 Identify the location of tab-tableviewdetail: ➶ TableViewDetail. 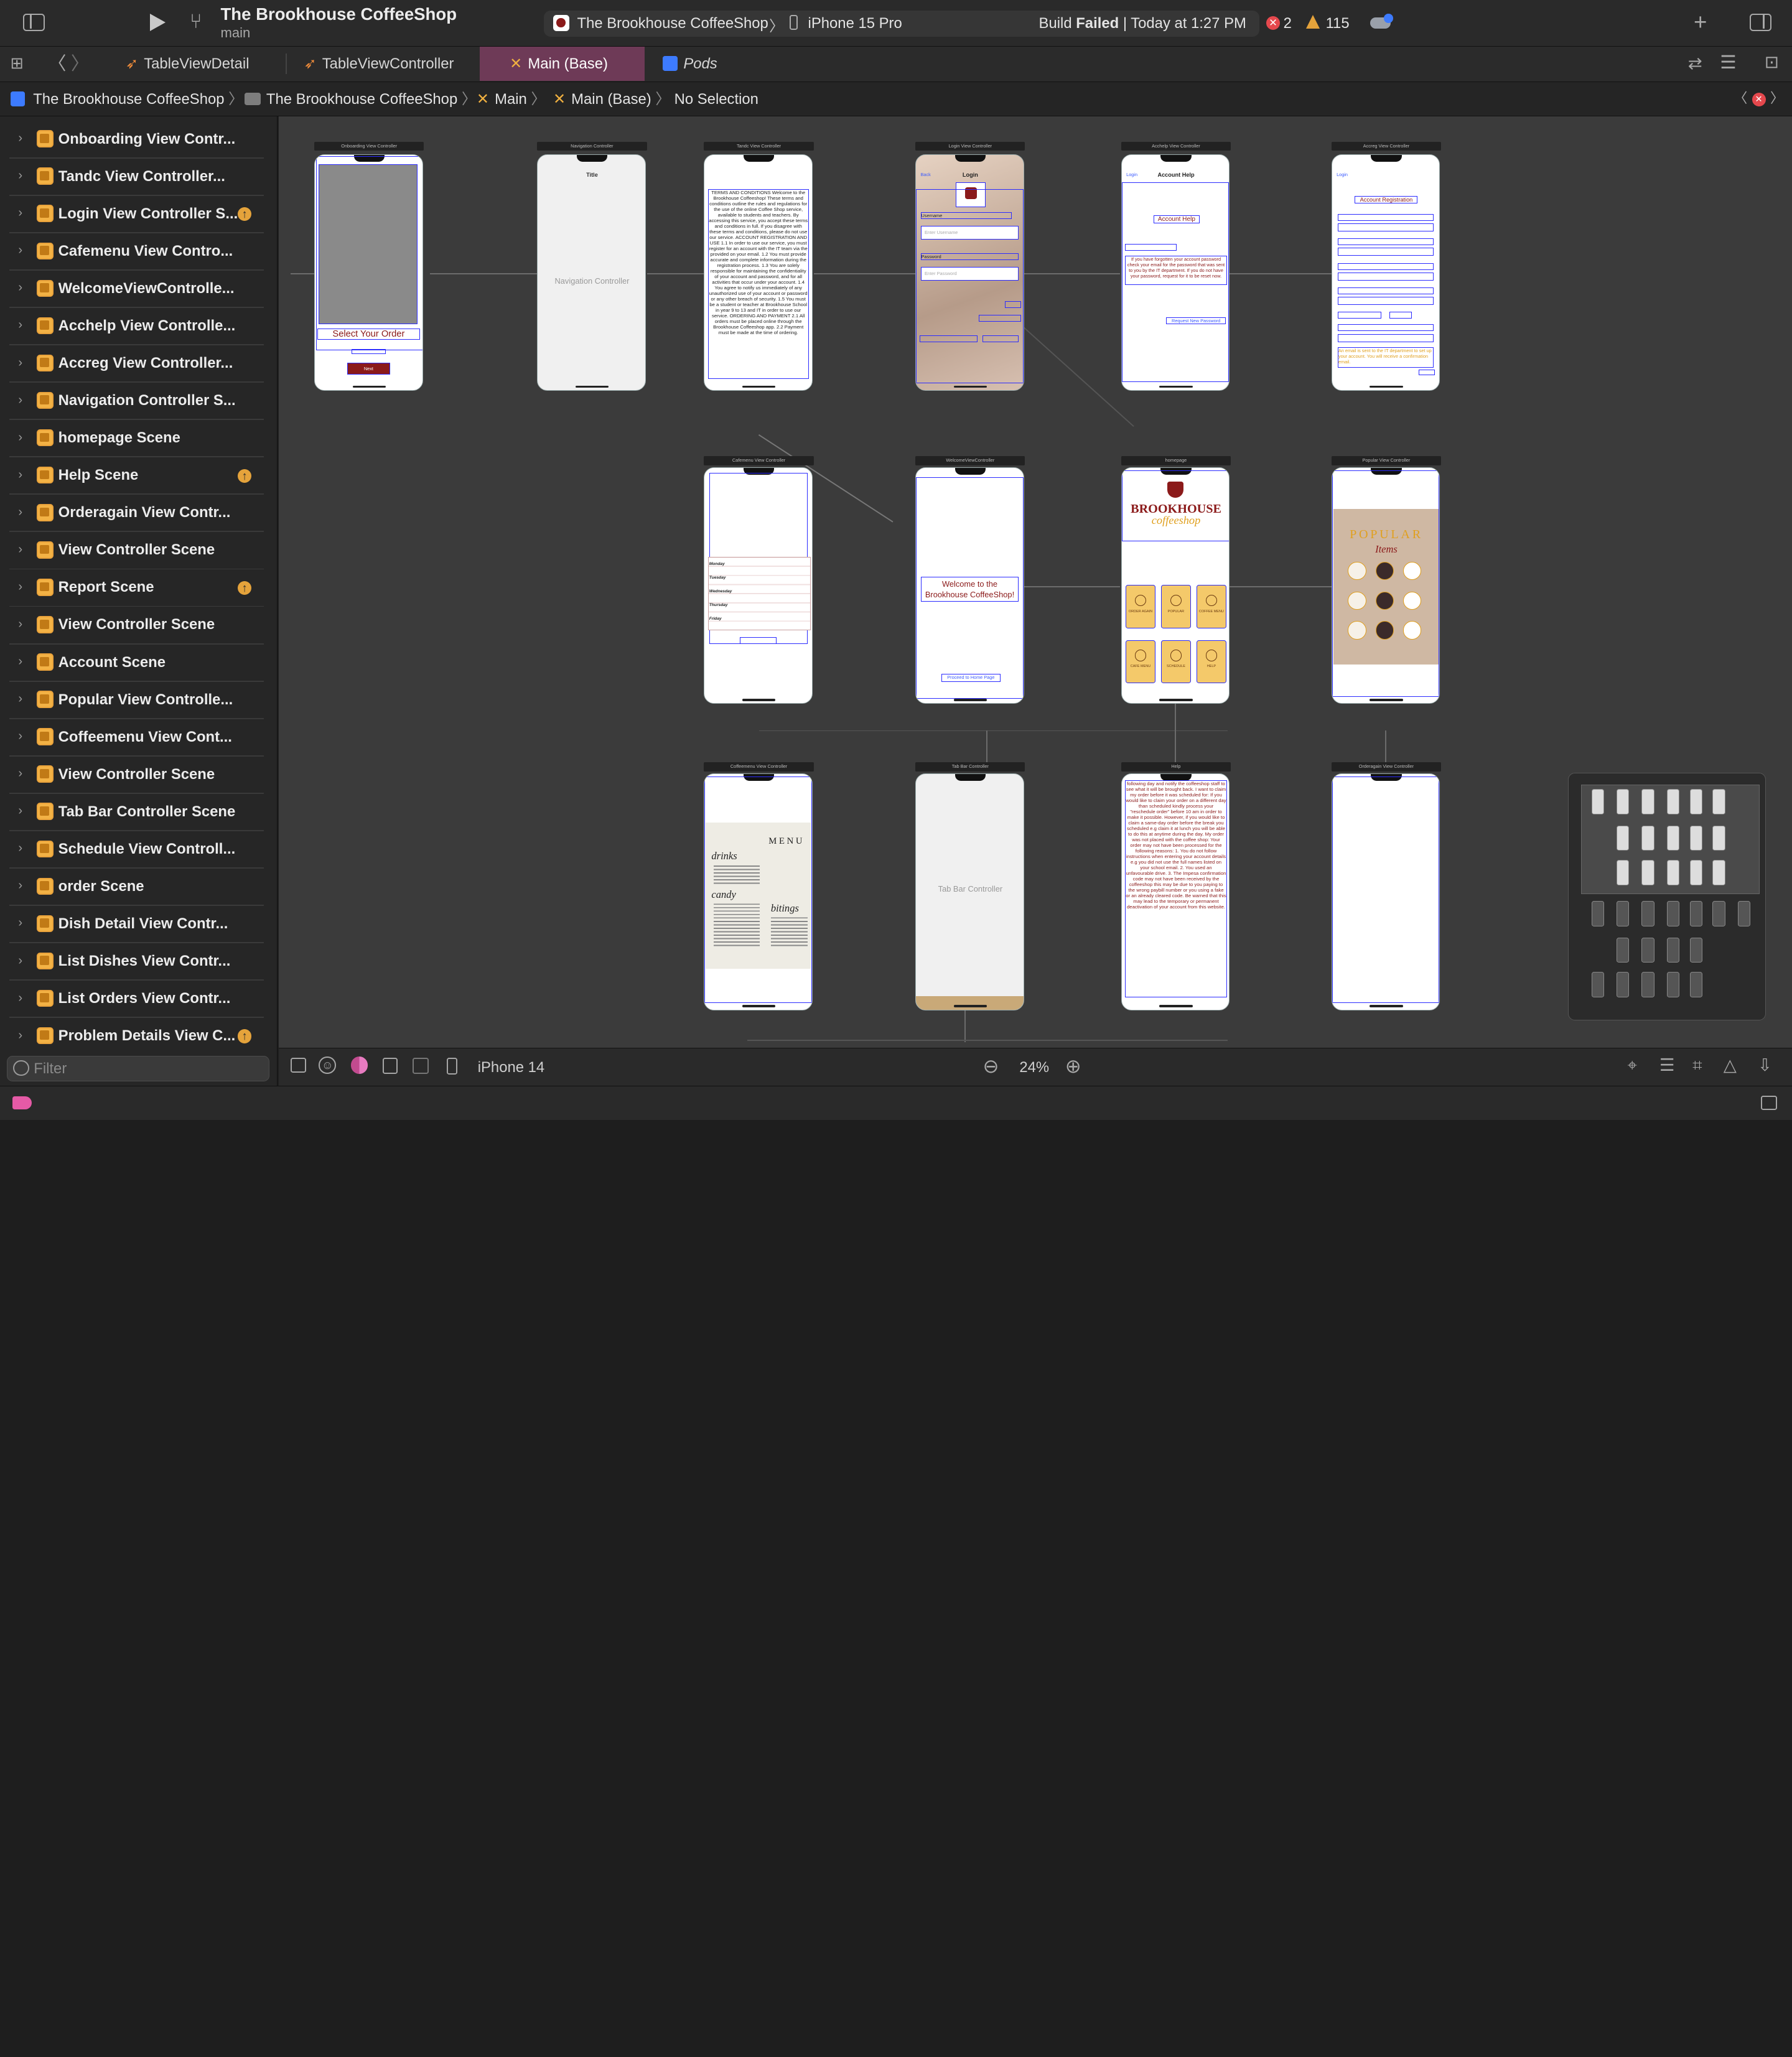
(188, 64).